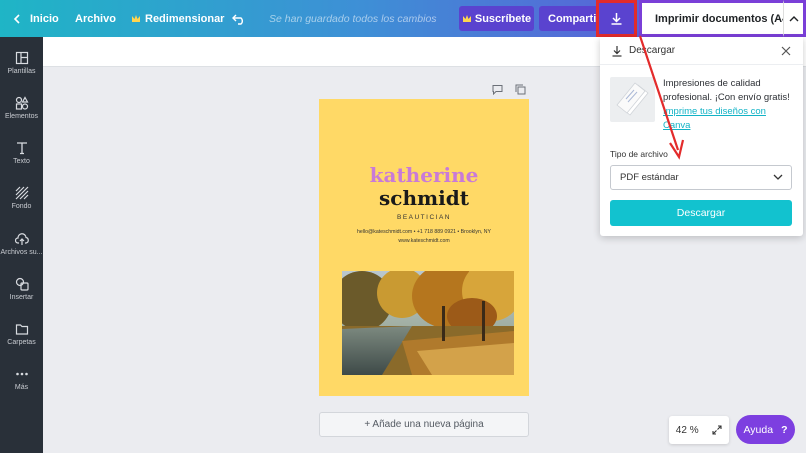 The image size is (806, 453). What do you see at coordinates (424, 241) in the screenshot?
I see `website-line: www.kateschmidt.com` at bounding box center [424, 241].